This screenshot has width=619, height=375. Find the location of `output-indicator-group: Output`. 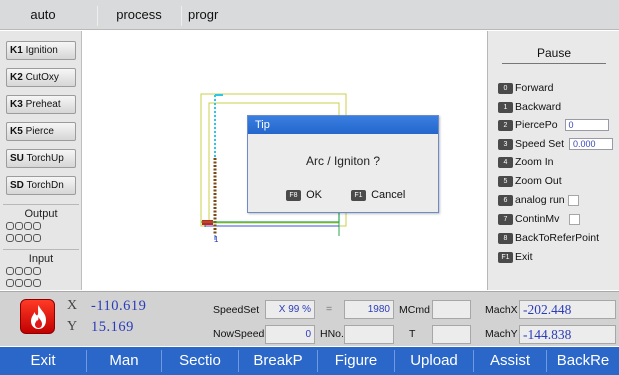

output-indicator-group: Output is located at coordinates (41, 226).